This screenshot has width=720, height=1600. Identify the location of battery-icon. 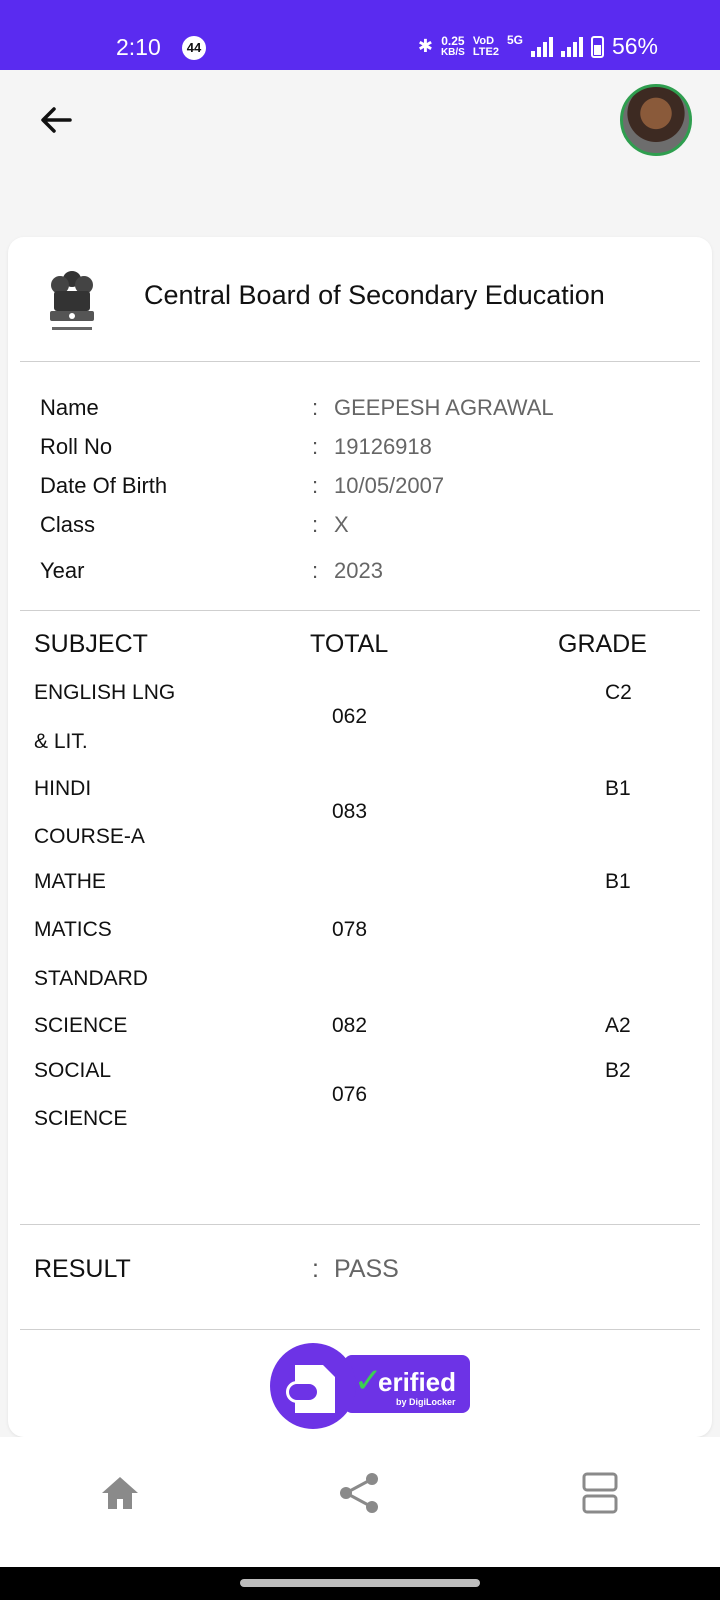
(597, 46).